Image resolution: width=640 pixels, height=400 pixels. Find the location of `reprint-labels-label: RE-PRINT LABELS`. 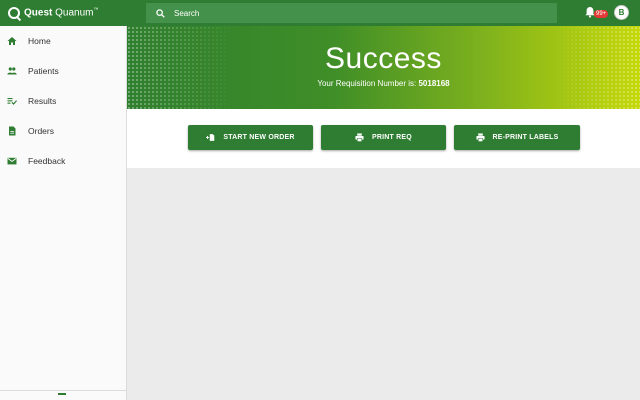

reprint-labels-label: RE-PRINT LABELS is located at coordinates (525, 137).